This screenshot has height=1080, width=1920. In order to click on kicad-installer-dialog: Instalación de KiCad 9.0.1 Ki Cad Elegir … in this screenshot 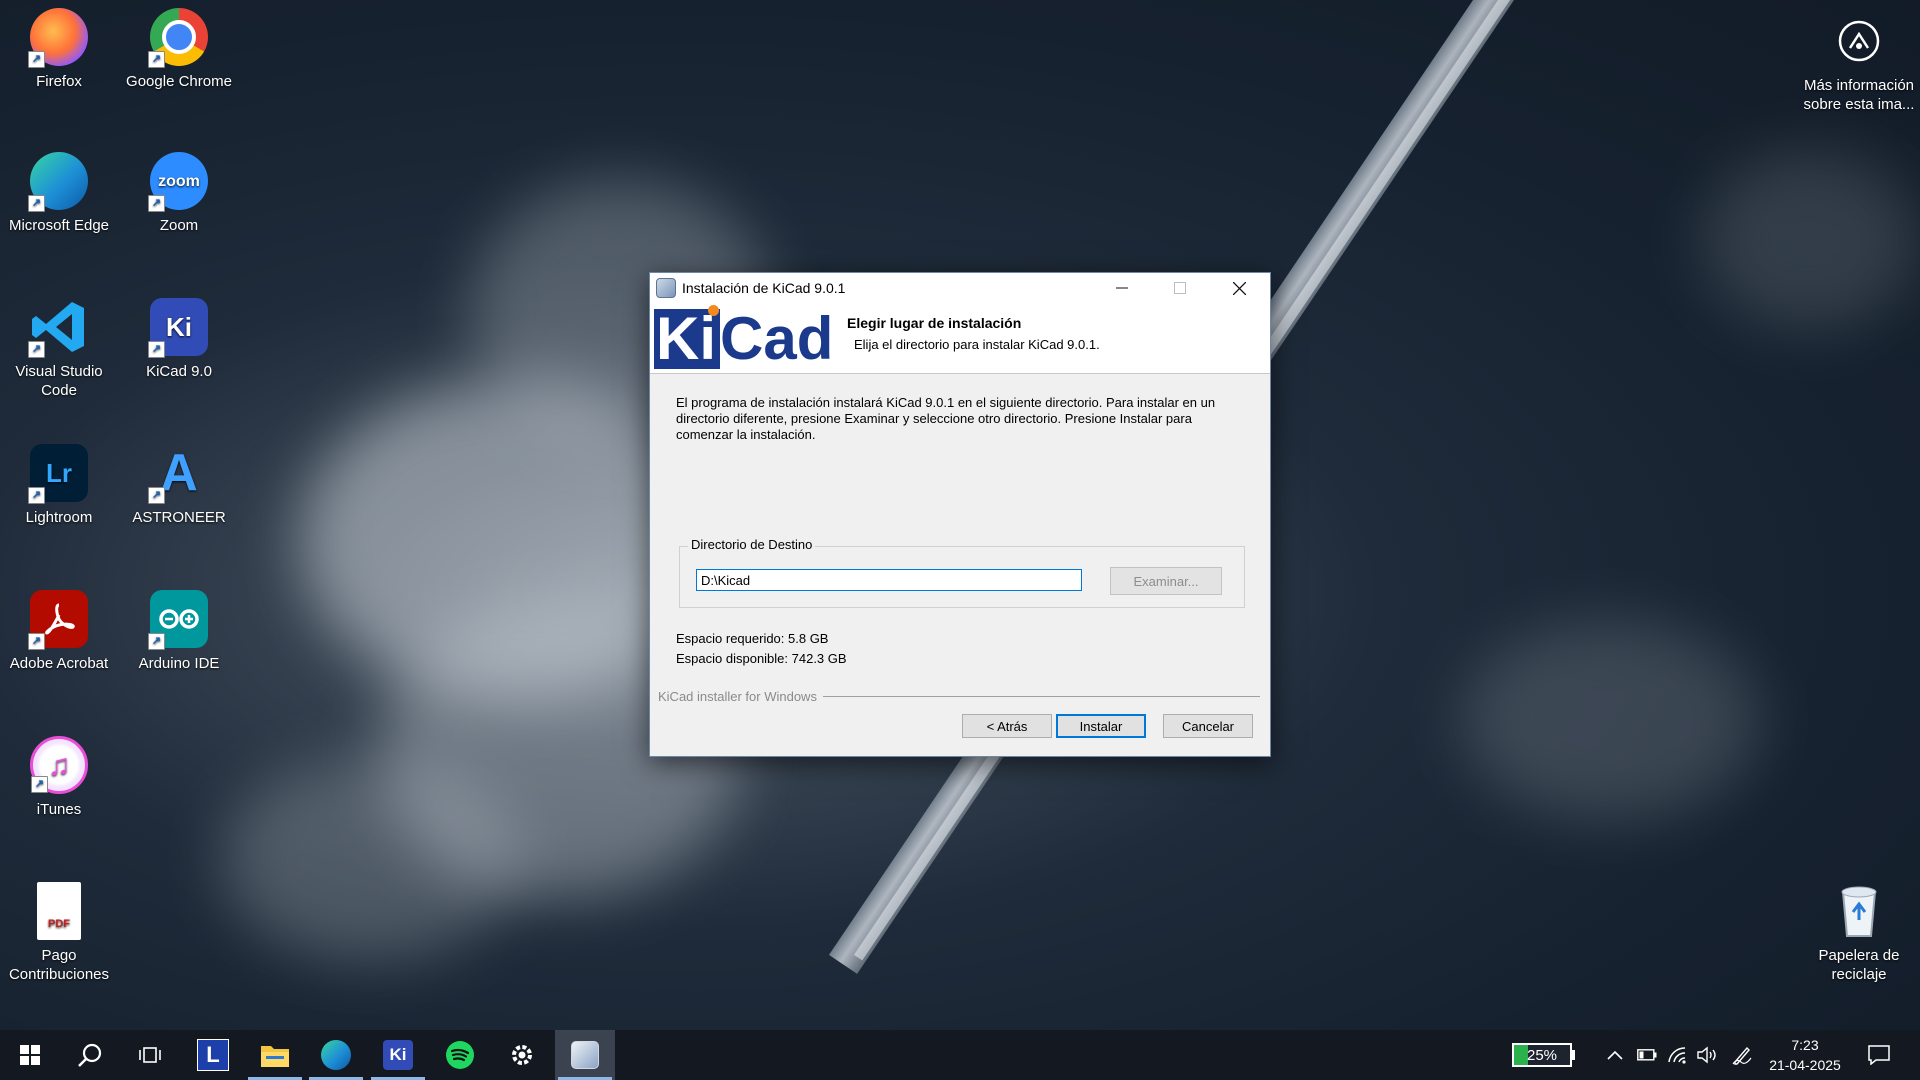, I will do `click(960, 514)`.